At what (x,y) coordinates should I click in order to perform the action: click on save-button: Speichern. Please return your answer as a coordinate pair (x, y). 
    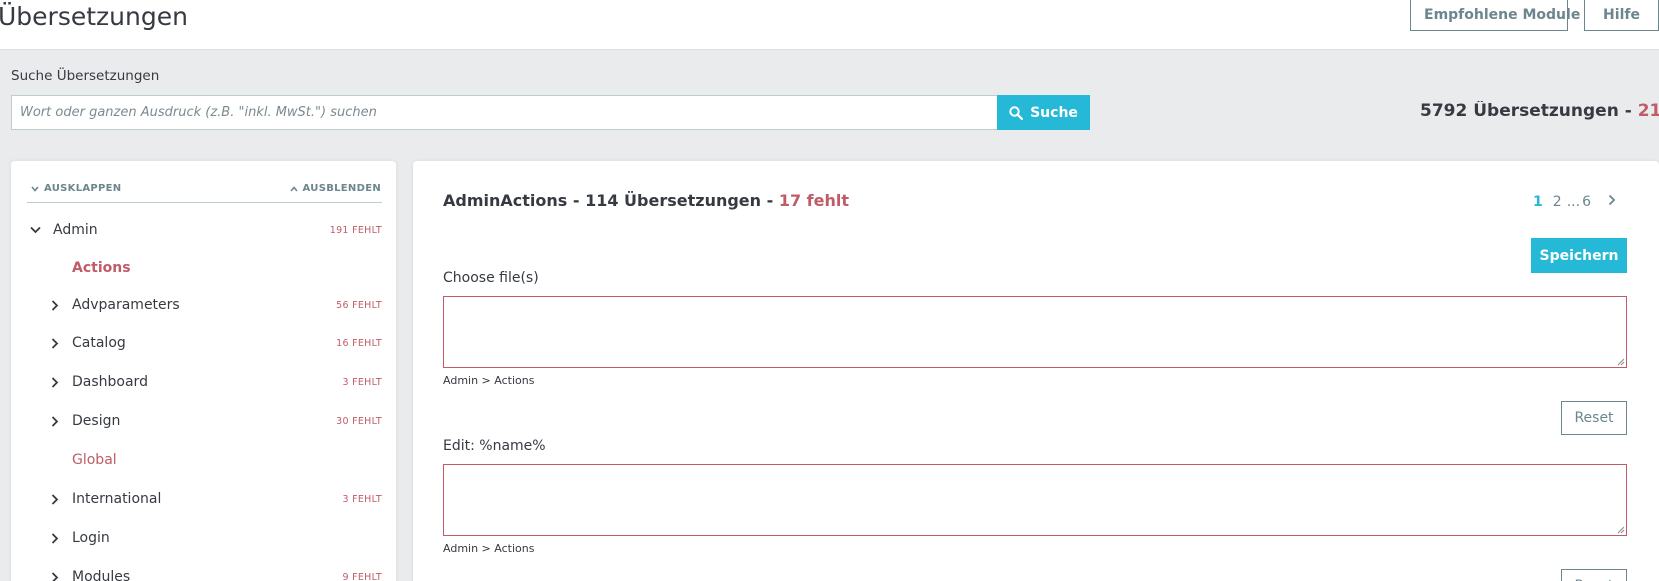
    Looking at the image, I should click on (1579, 255).